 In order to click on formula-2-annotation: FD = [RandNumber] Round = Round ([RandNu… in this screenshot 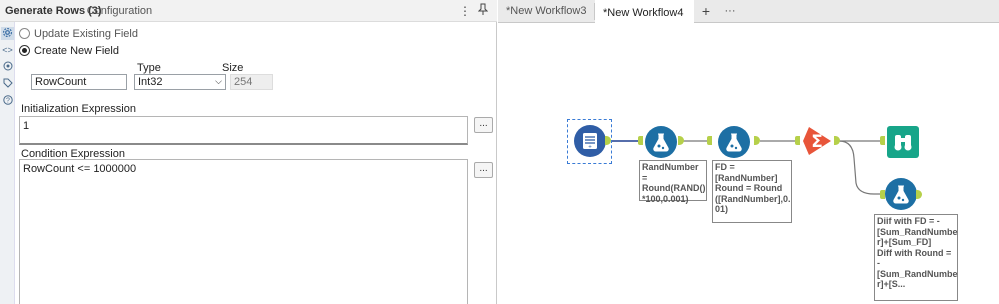, I will do `click(752, 191)`.